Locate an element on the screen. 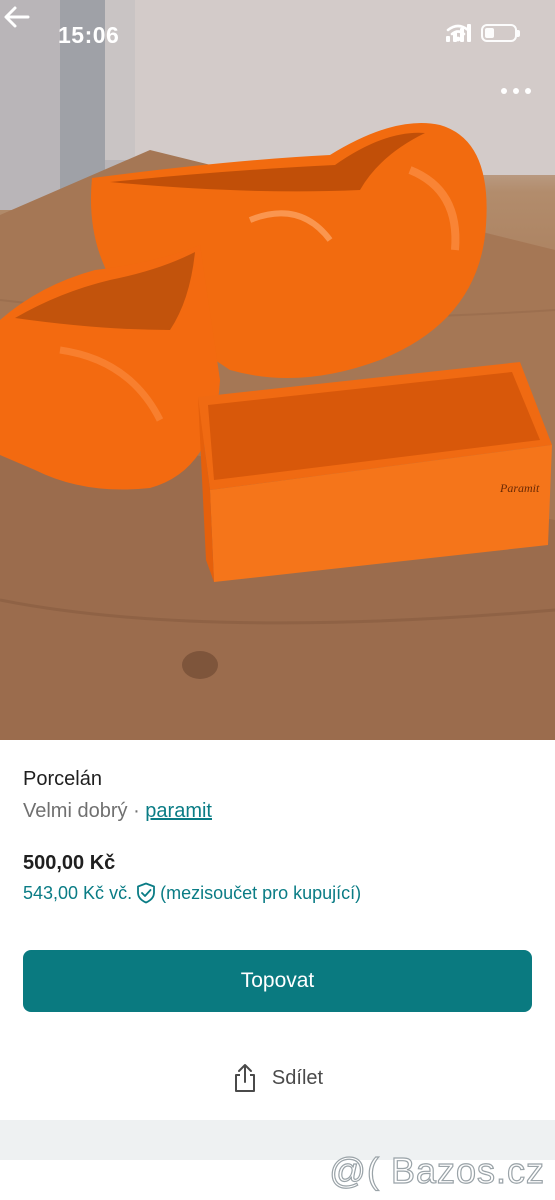 The image size is (555, 1200). listing-subtitle: Velmi dobrý · paramit is located at coordinates (117, 811).